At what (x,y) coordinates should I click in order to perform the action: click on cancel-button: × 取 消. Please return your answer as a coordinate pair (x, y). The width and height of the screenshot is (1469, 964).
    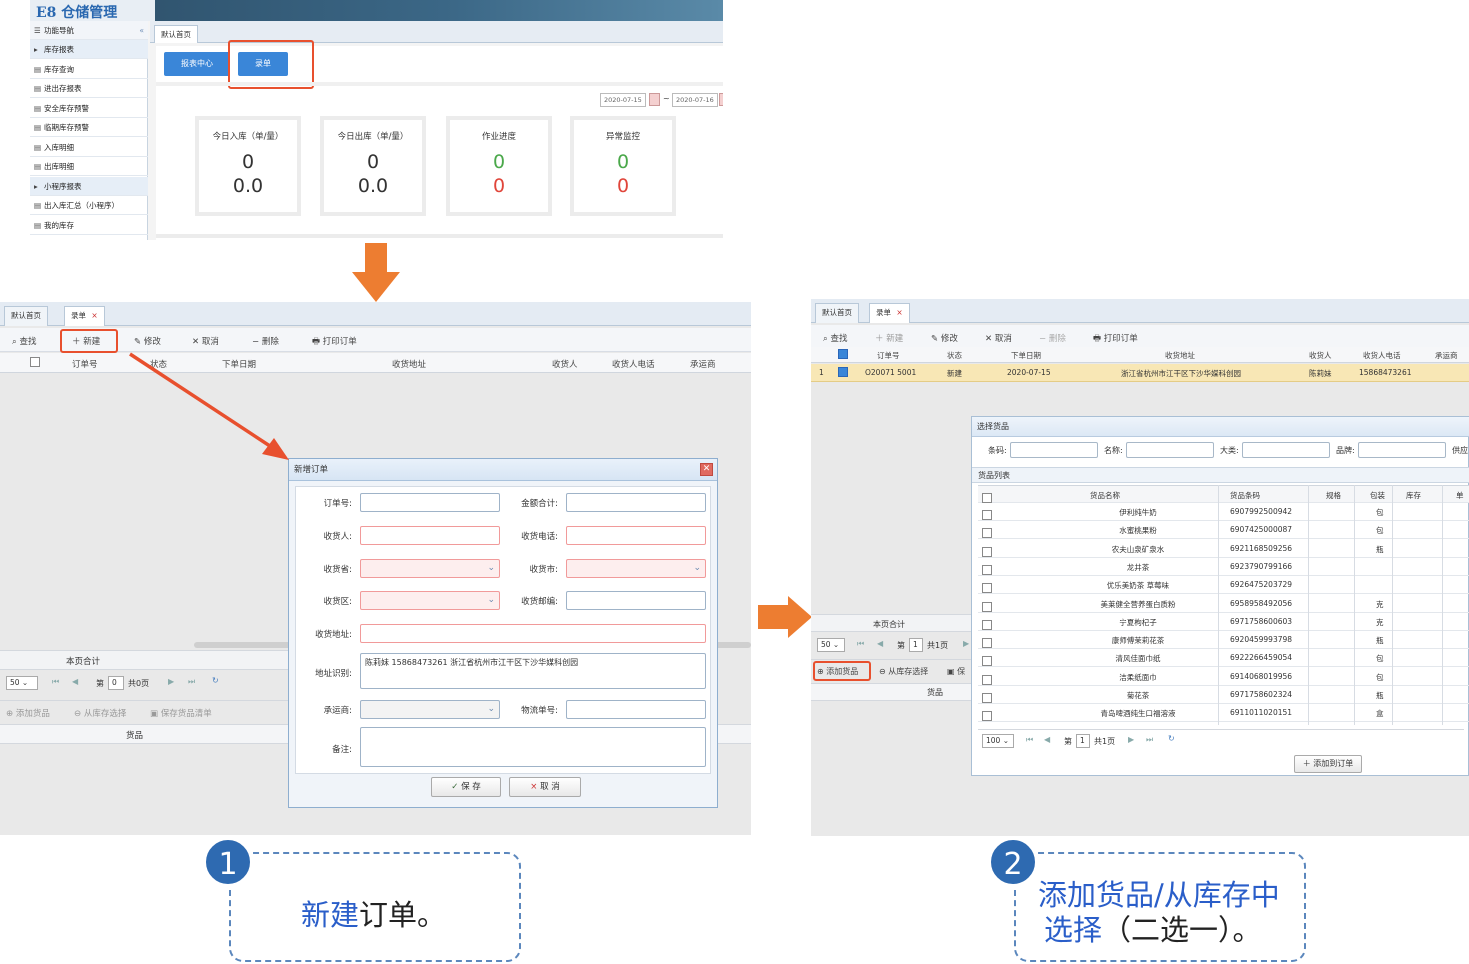
    Looking at the image, I should click on (545, 787).